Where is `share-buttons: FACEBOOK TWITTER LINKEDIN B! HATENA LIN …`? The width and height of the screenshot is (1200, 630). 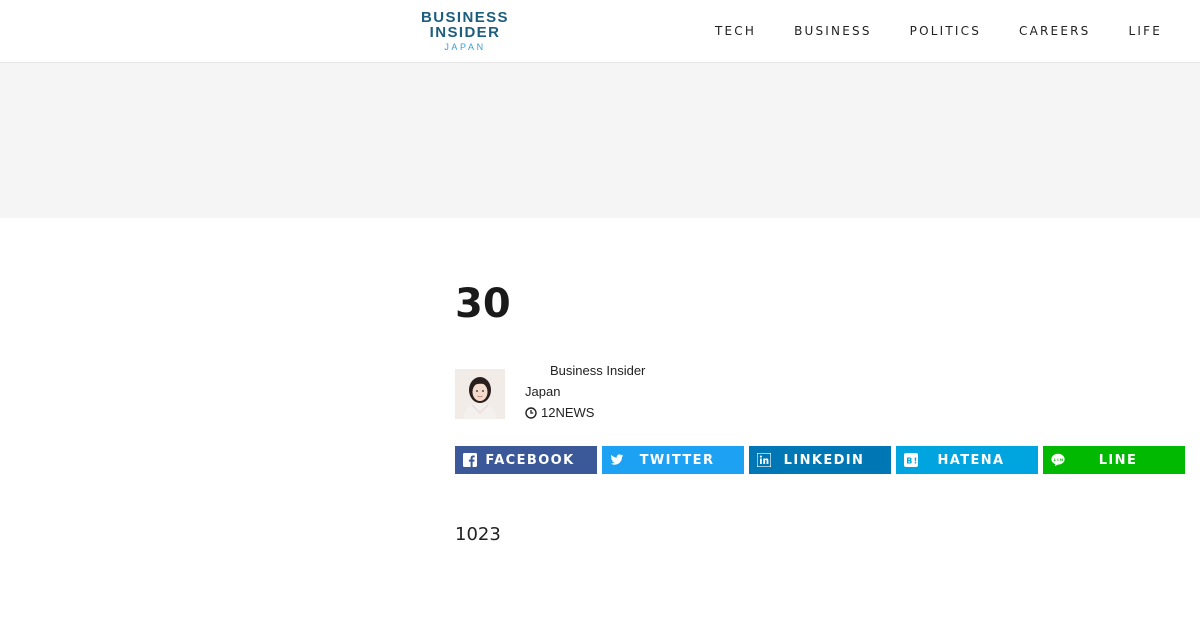
share-buttons: FACEBOOK TWITTER LINKEDIN B! HATENA LIN … is located at coordinates (820, 460).